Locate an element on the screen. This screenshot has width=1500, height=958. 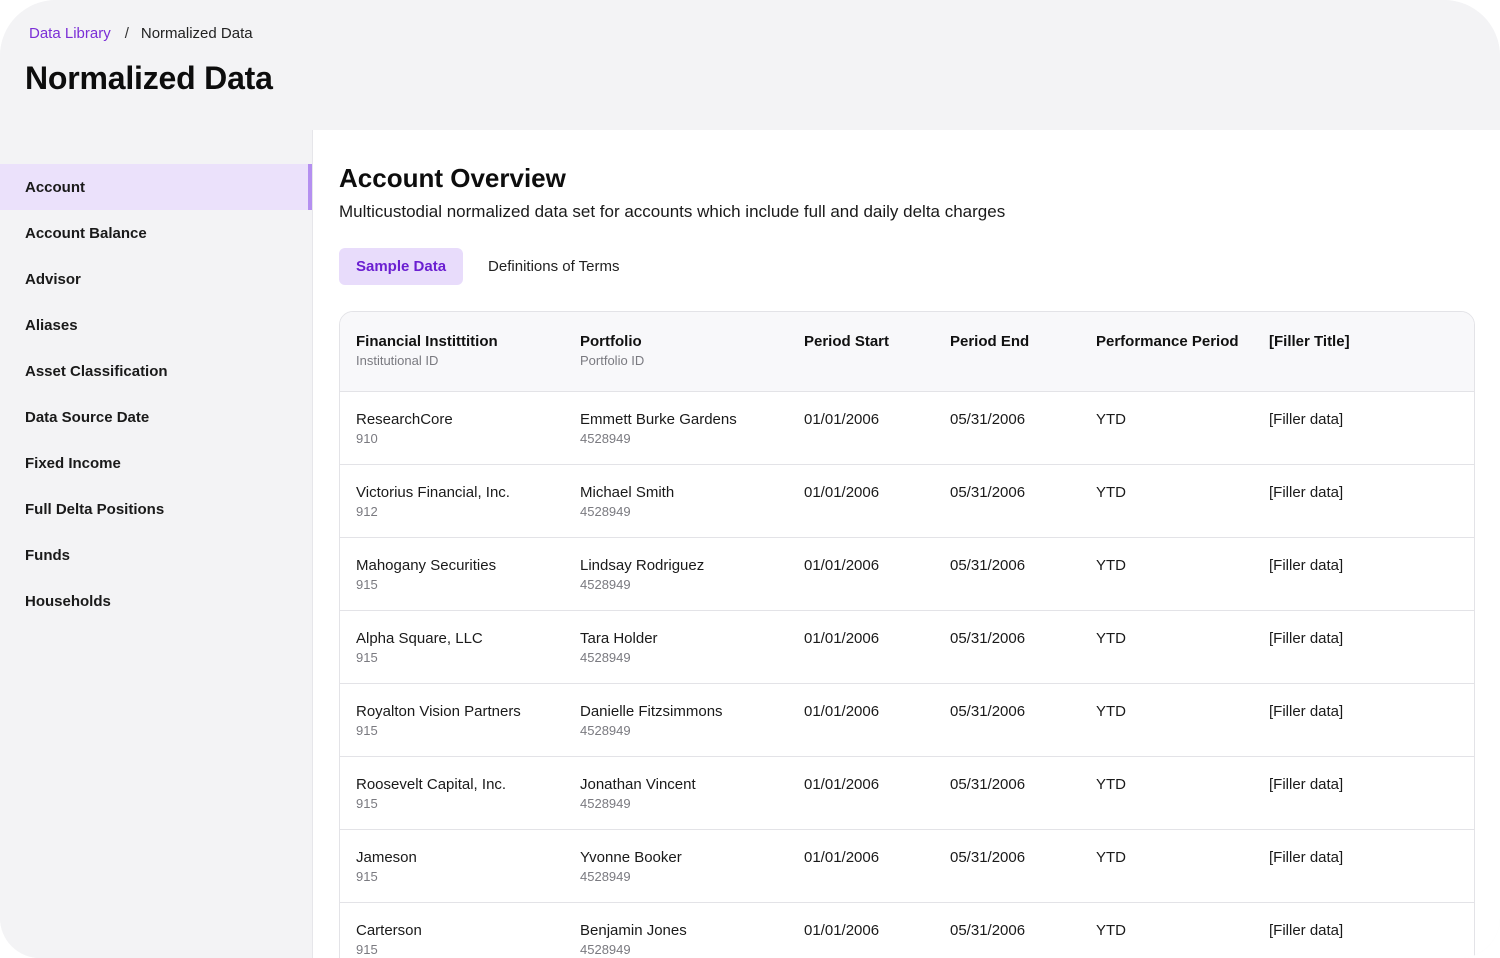
portfolio-name: Jonathan Vincent is located at coordinates (638, 784).